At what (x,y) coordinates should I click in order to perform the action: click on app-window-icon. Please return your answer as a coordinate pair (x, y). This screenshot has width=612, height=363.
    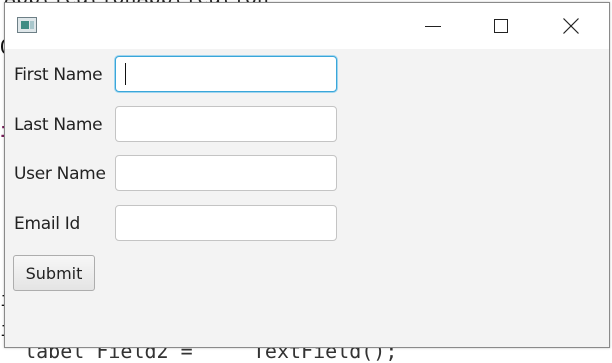
    Looking at the image, I should click on (27, 25).